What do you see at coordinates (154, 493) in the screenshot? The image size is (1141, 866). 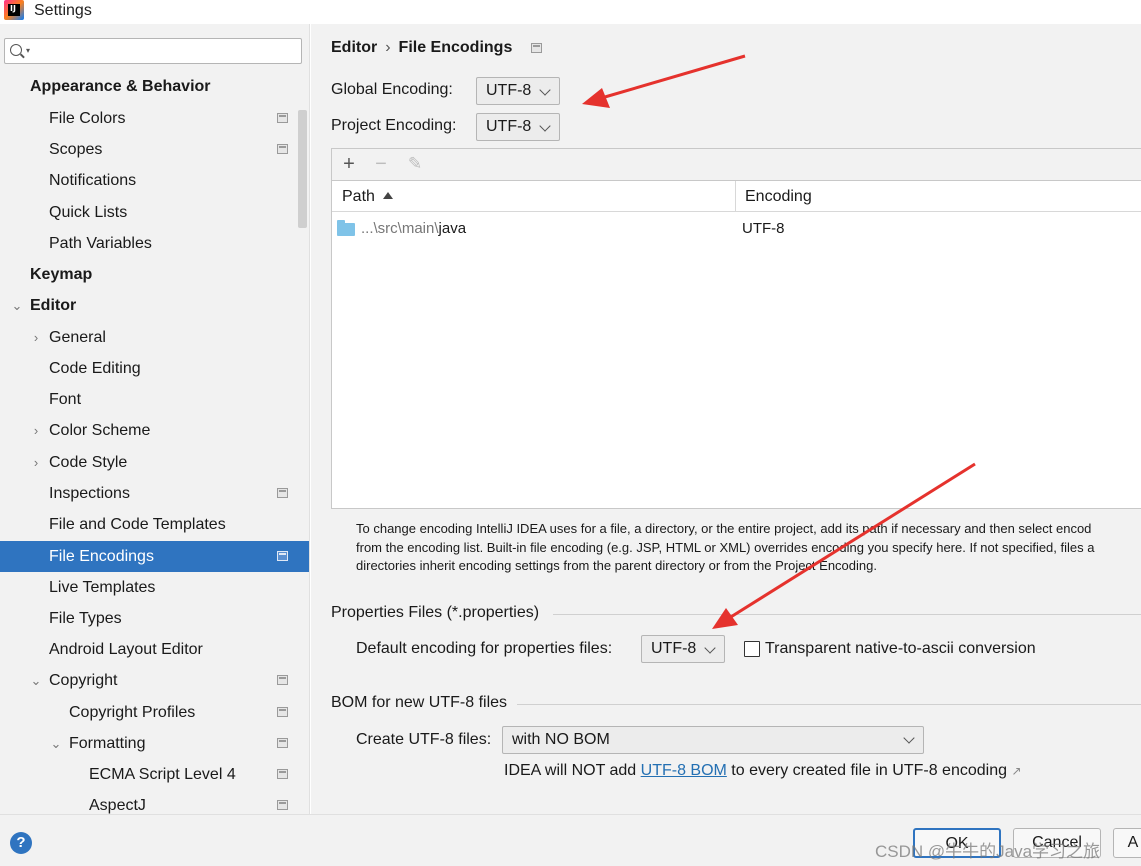 I see `sidebar-item-inspections: Inspections` at bounding box center [154, 493].